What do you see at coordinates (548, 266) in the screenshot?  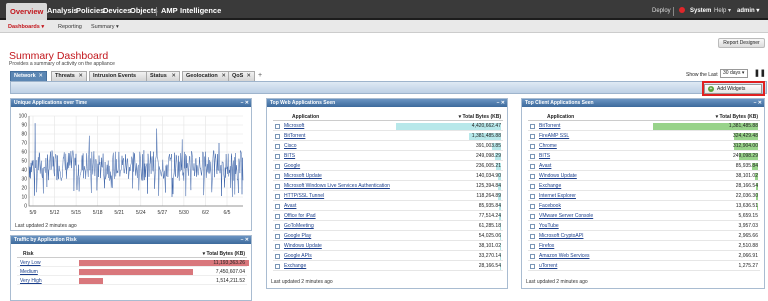 I see `app-link: uTorrent` at bounding box center [548, 266].